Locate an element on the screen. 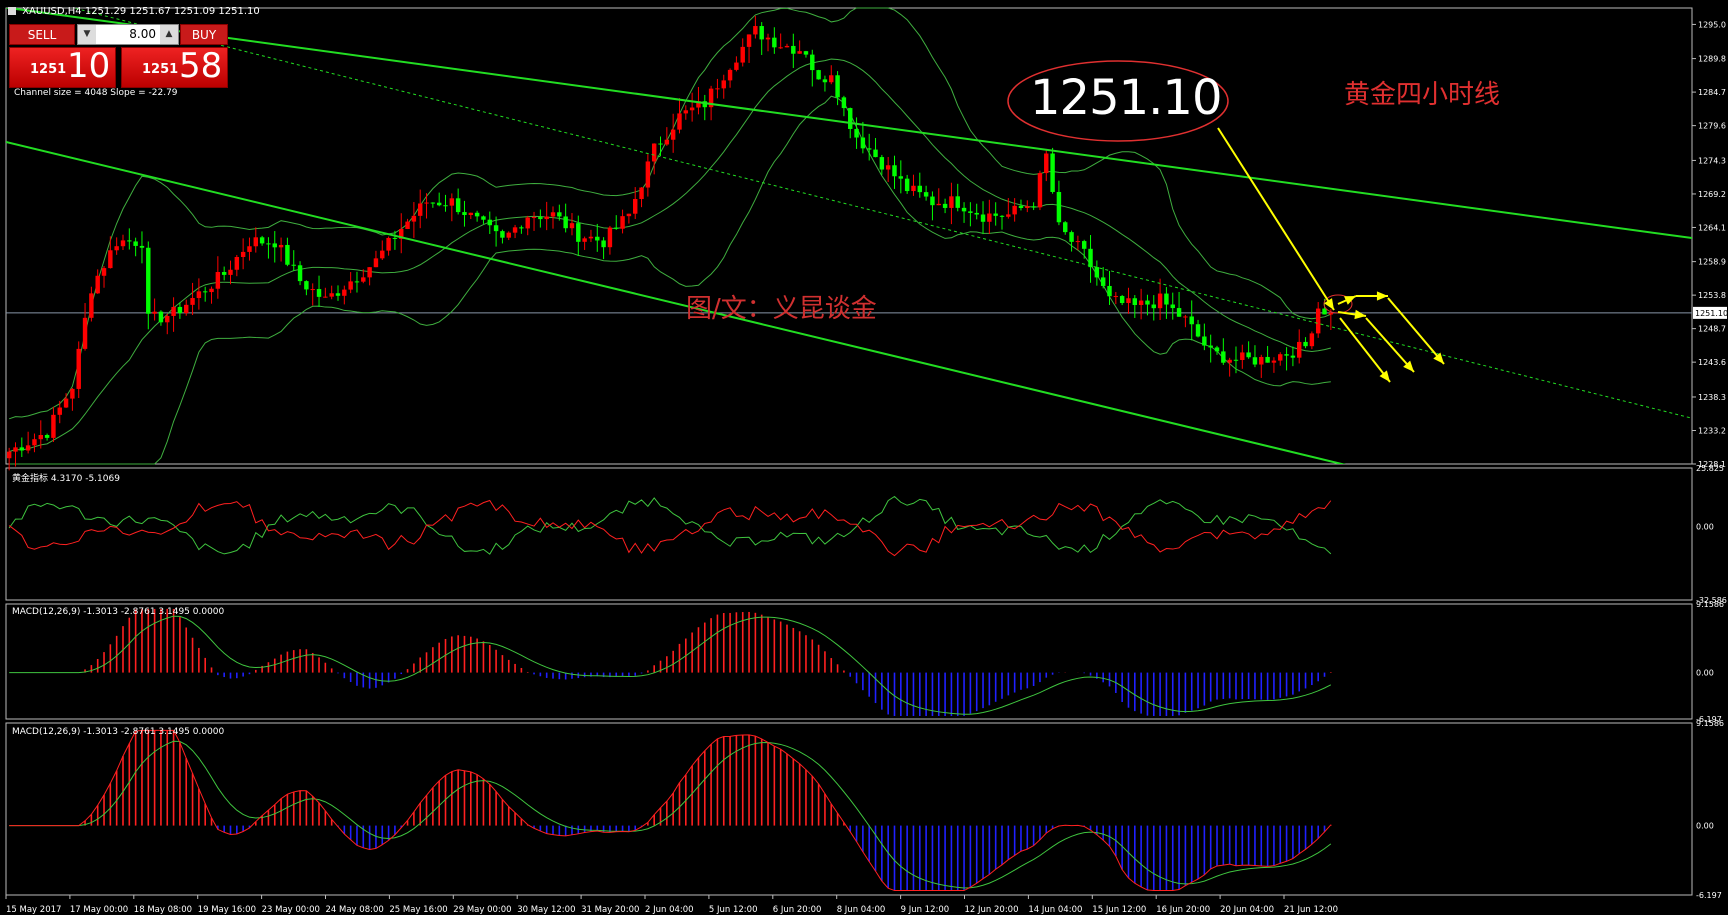 This screenshot has width=1728, height=915. y-tick-label: 1243.6 is located at coordinates (1712, 362).